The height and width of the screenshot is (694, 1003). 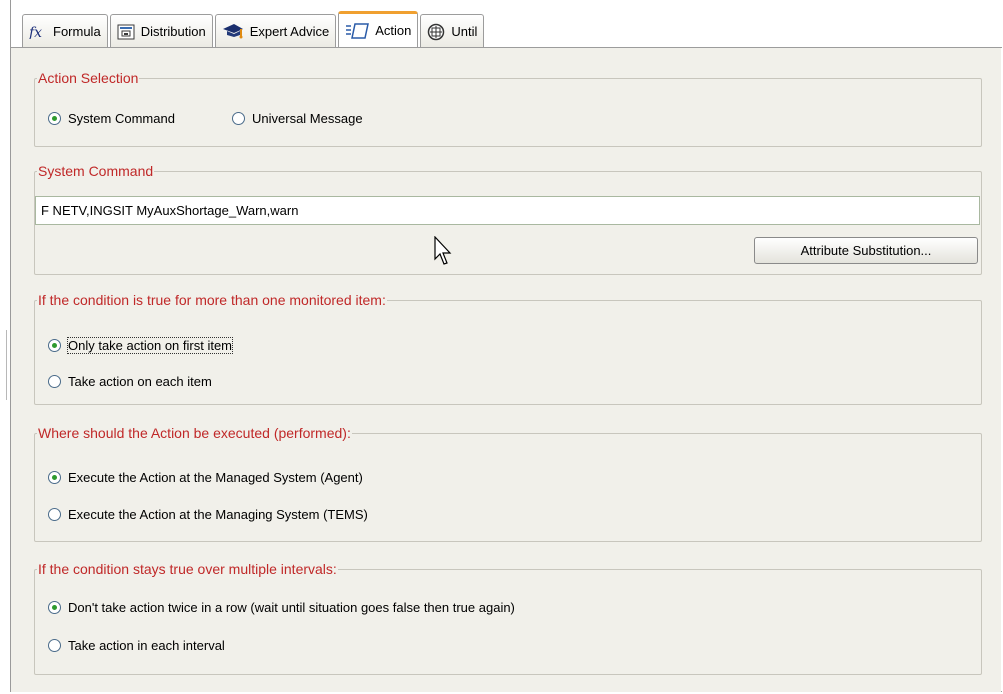 I want to click on universal-message-radio: Universal Message, so click(x=297, y=118).